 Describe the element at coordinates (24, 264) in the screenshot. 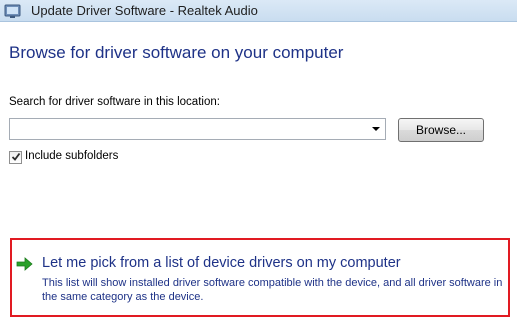

I see `green-arrow-icon` at that location.